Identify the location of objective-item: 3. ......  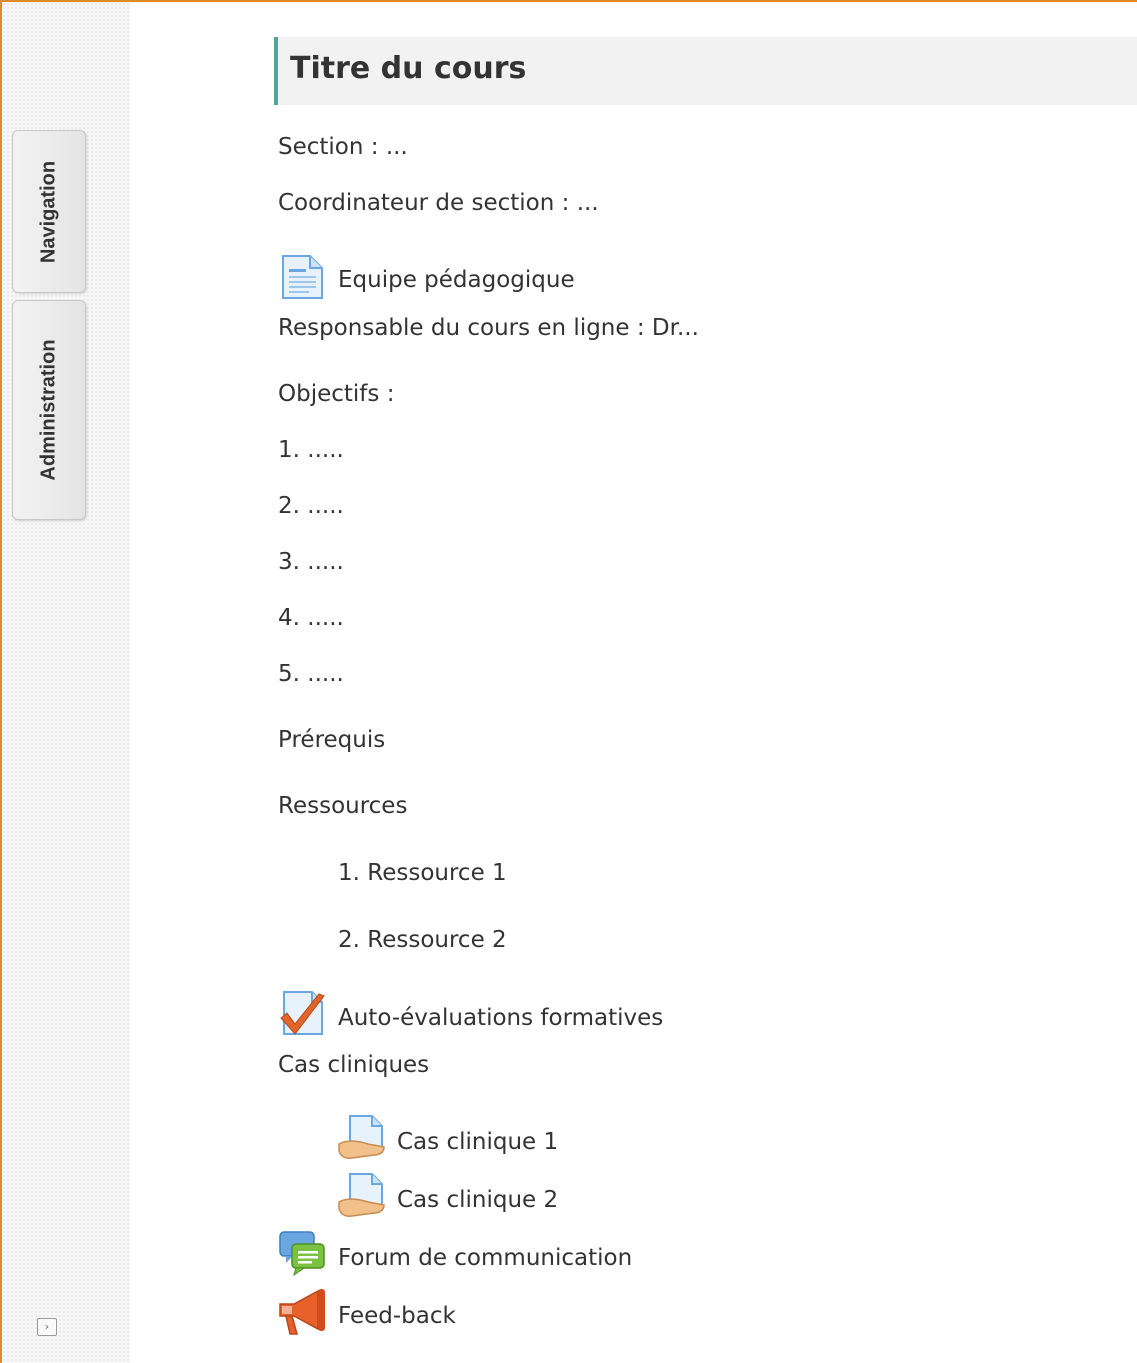
(311, 562).